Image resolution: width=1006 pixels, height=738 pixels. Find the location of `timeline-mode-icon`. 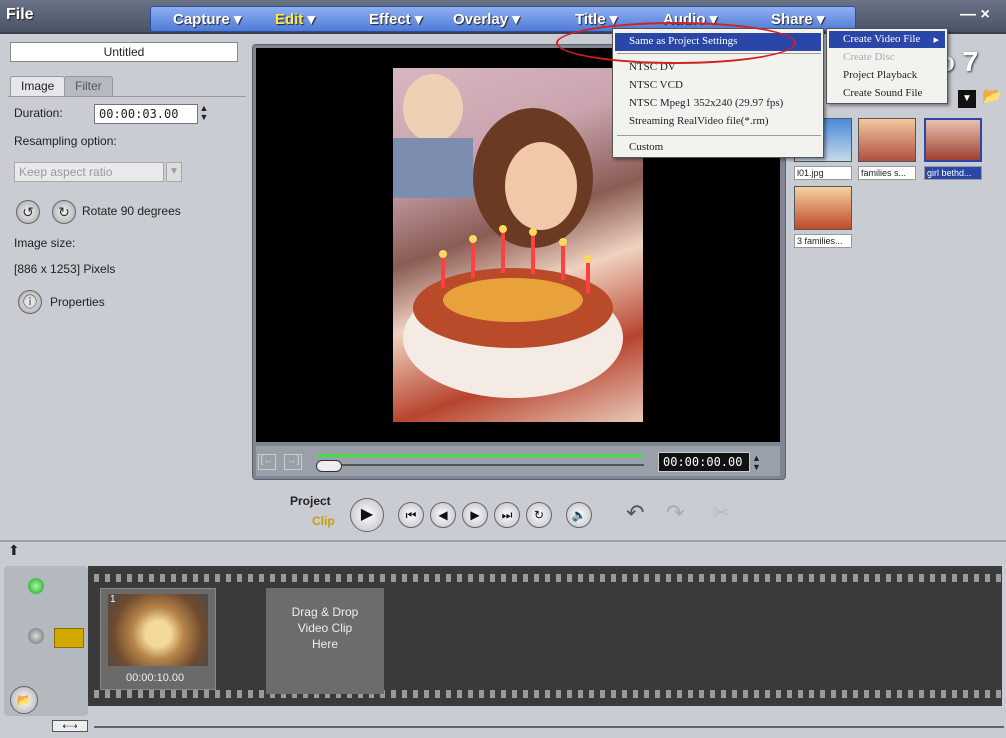

timeline-mode-icon is located at coordinates (36, 636).